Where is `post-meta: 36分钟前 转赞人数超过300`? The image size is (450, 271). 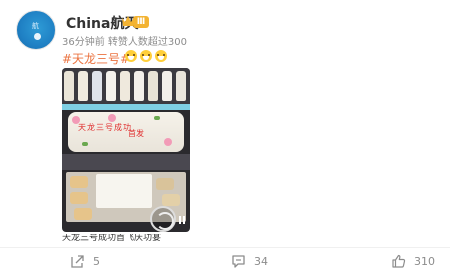 post-meta: 36分钟前 转赞人数超过300 is located at coordinates (124, 42).